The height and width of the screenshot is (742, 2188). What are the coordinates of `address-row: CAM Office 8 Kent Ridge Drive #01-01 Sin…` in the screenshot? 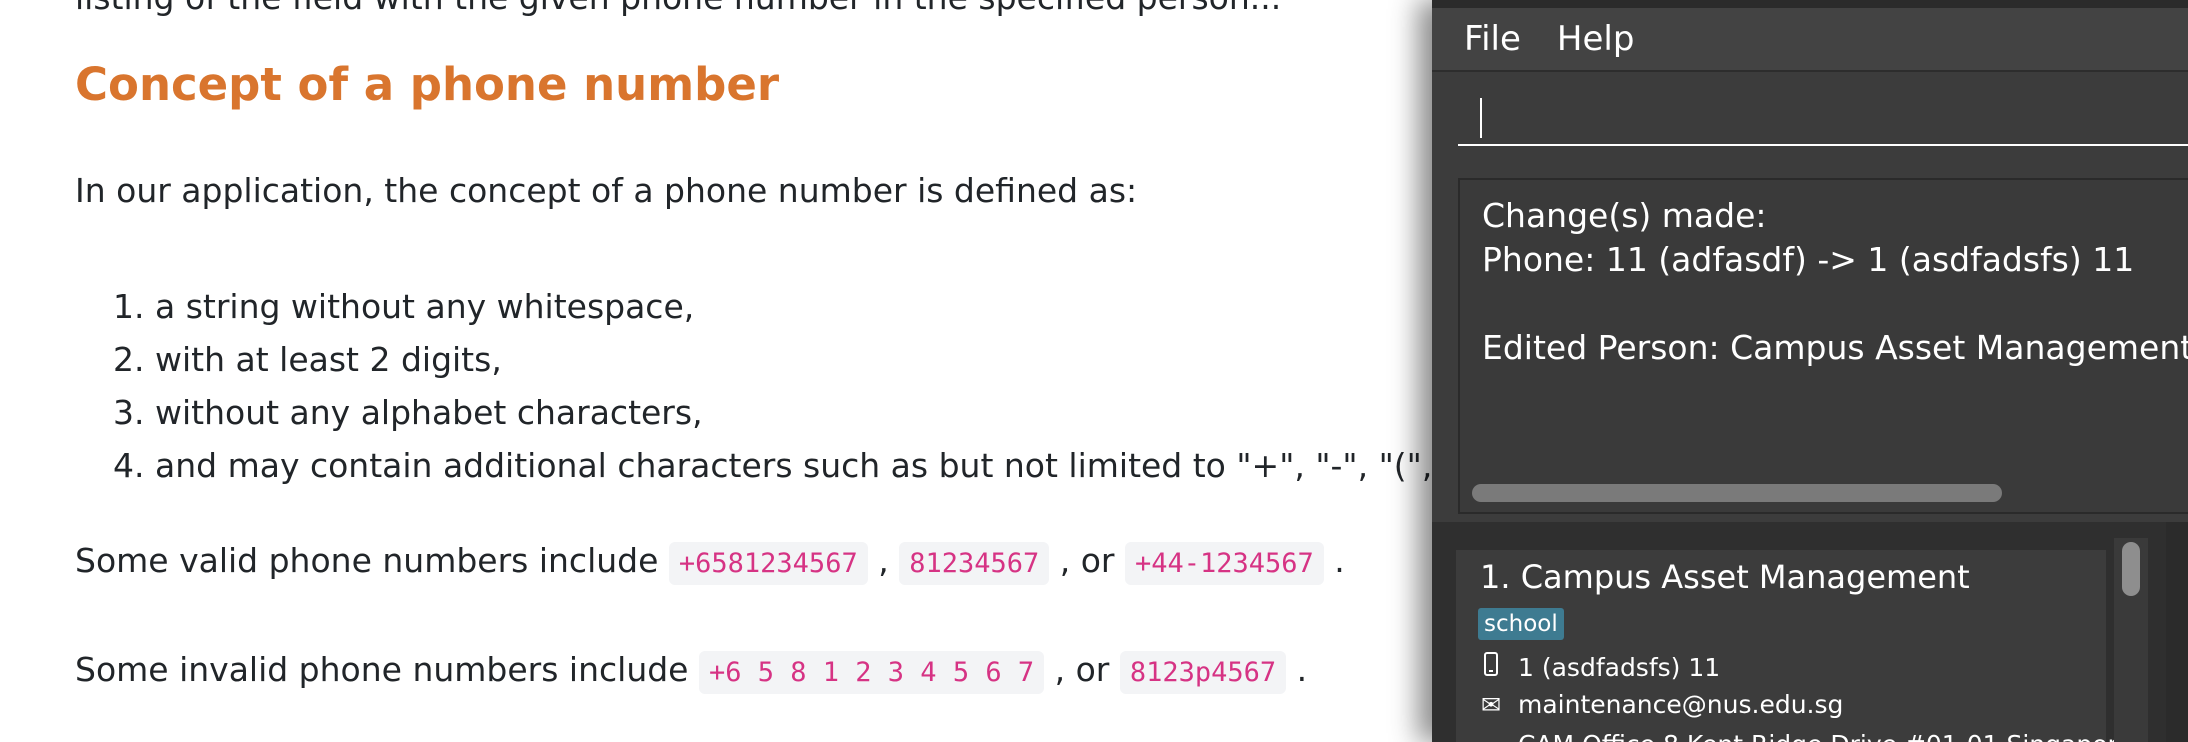 It's located at (1805, 736).